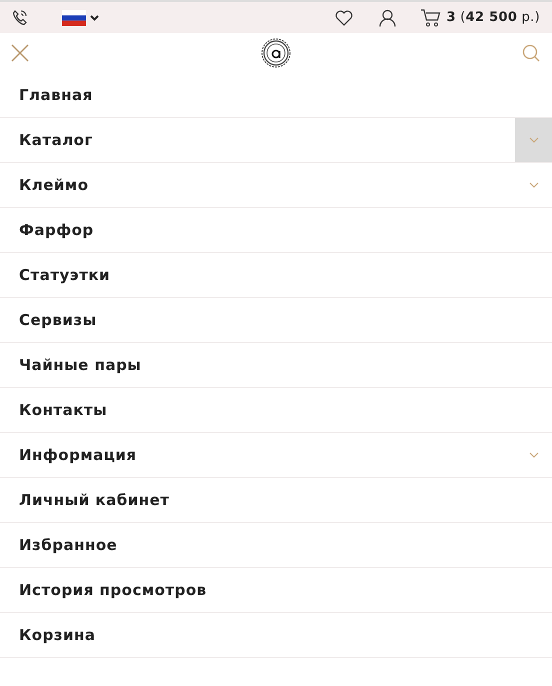 This screenshot has width=552, height=686. What do you see at coordinates (63, 410) in the screenshot?
I see `menu-item: Контакты` at bounding box center [63, 410].